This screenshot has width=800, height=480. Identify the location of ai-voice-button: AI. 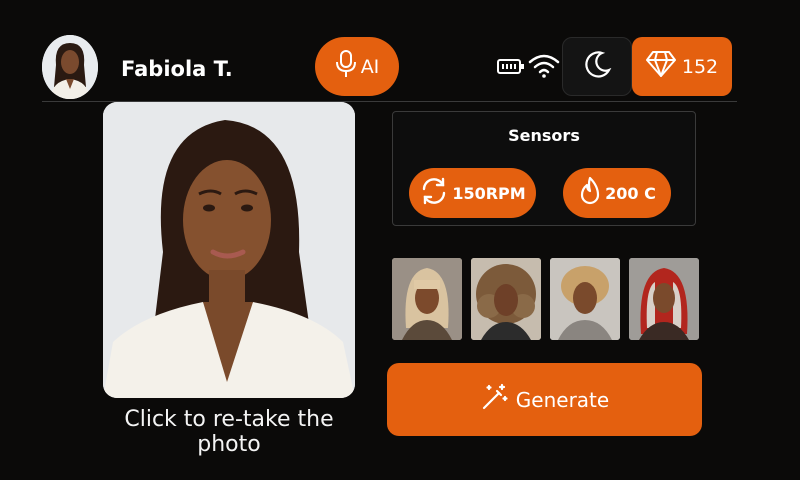
(357, 66).